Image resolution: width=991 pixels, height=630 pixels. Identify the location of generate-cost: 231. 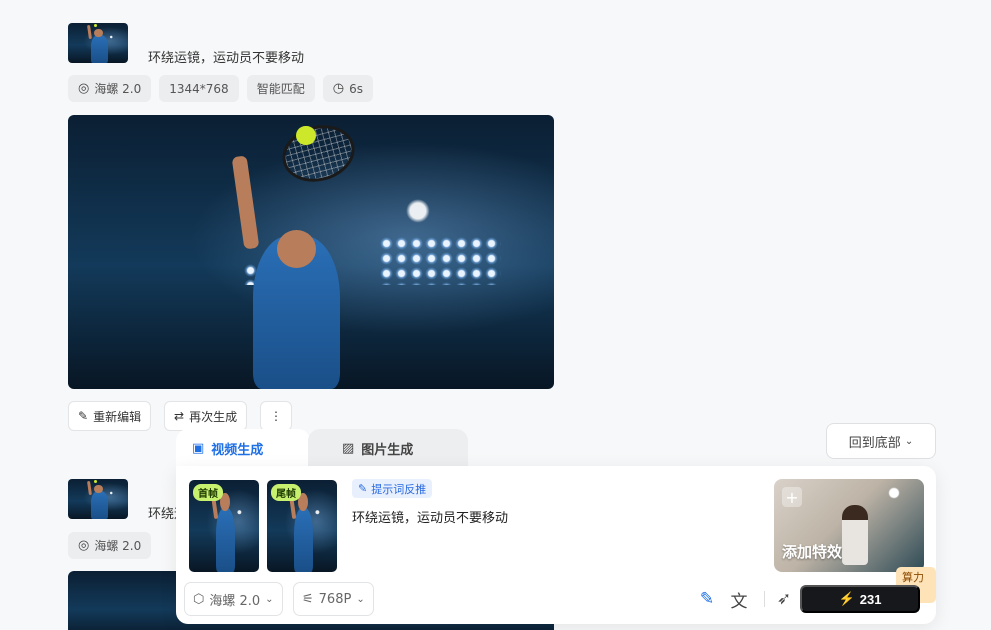
(870, 599).